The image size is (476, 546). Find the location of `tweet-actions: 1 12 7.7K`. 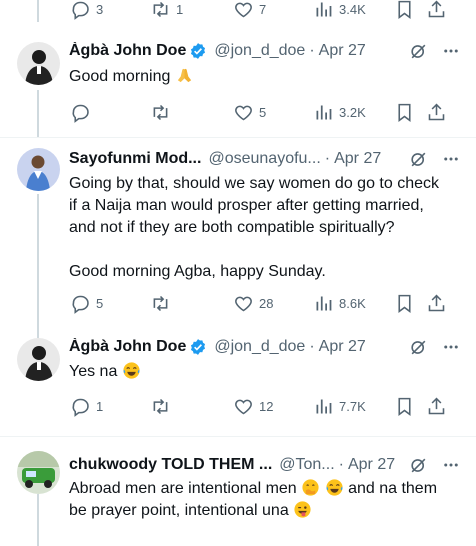

tweet-actions: 1 12 7.7K is located at coordinates (261, 406).